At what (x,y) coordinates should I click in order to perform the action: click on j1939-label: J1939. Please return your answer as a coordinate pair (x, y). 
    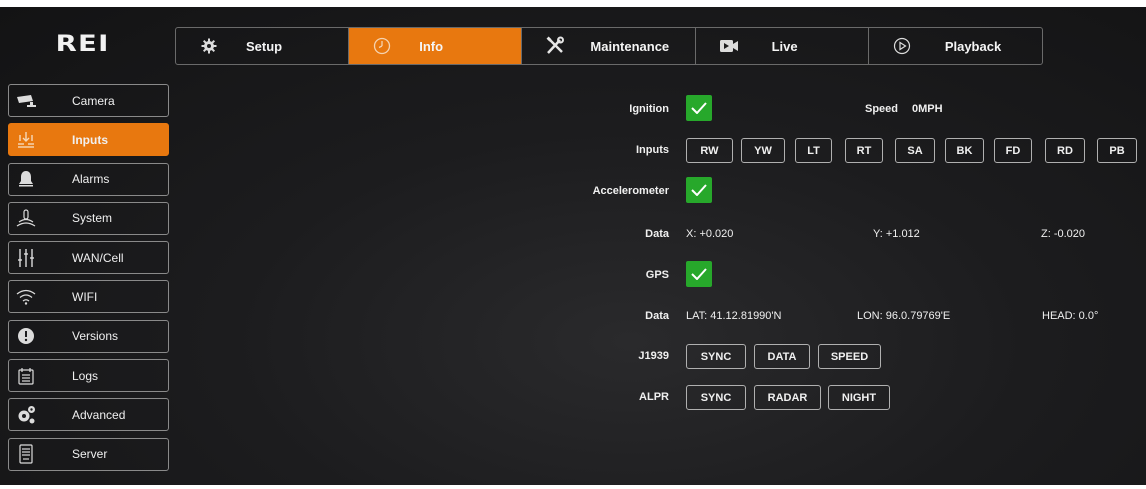
    Looking at the image, I should click on (653, 356).